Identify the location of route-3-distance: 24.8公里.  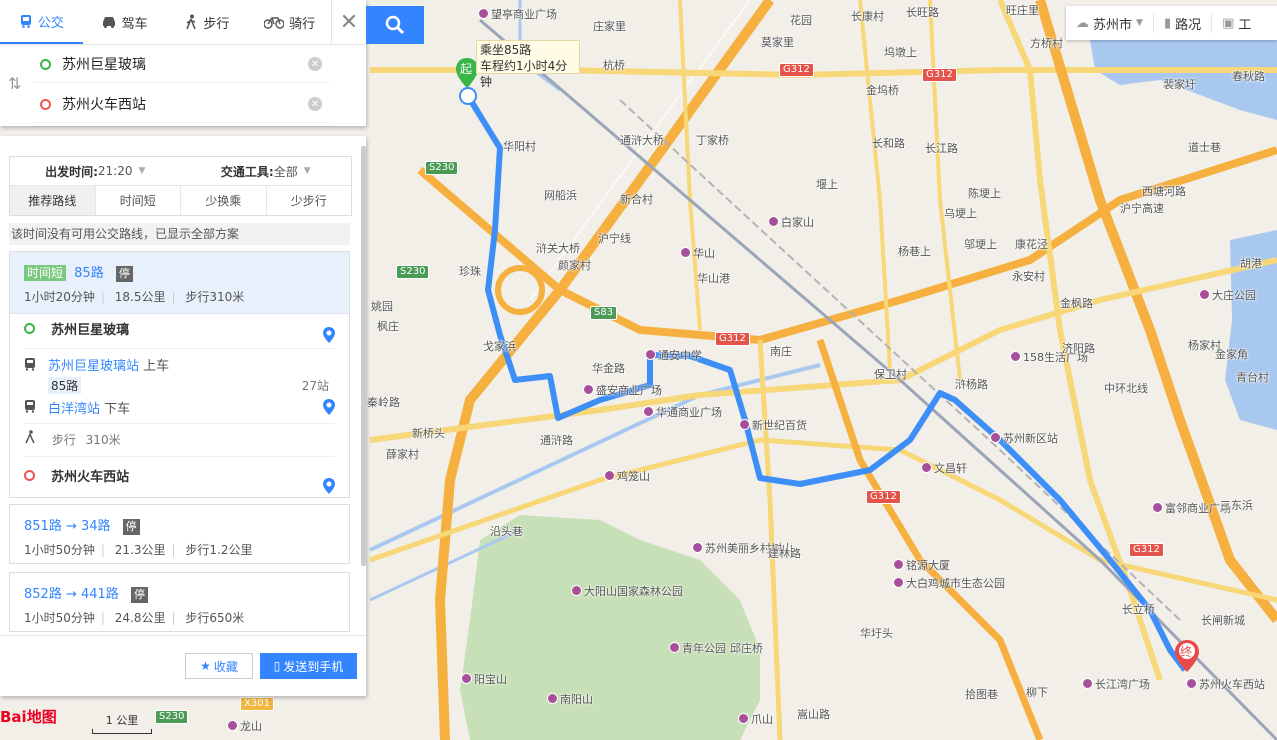
(140, 618).